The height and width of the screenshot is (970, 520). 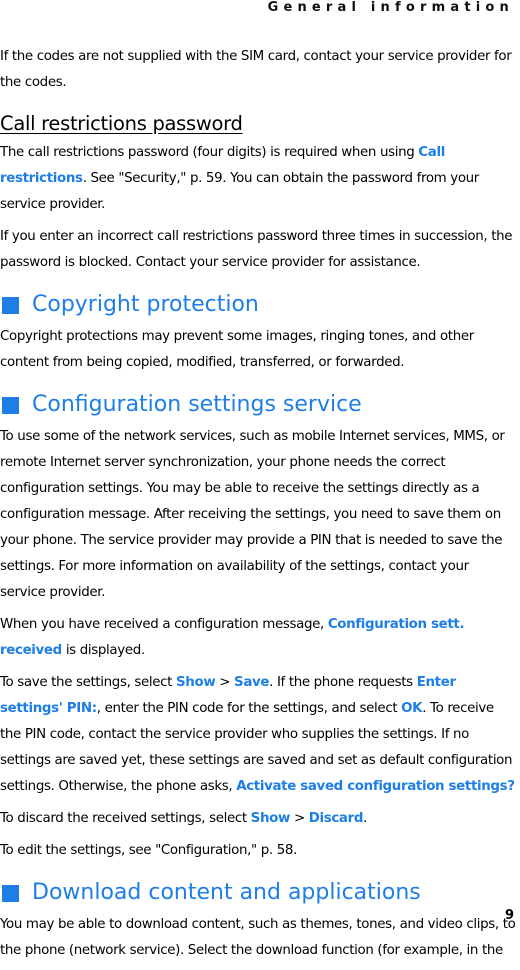 What do you see at coordinates (121, 123) in the screenshot?
I see `call-restrictions-heading: Call restrictions password` at bounding box center [121, 123].